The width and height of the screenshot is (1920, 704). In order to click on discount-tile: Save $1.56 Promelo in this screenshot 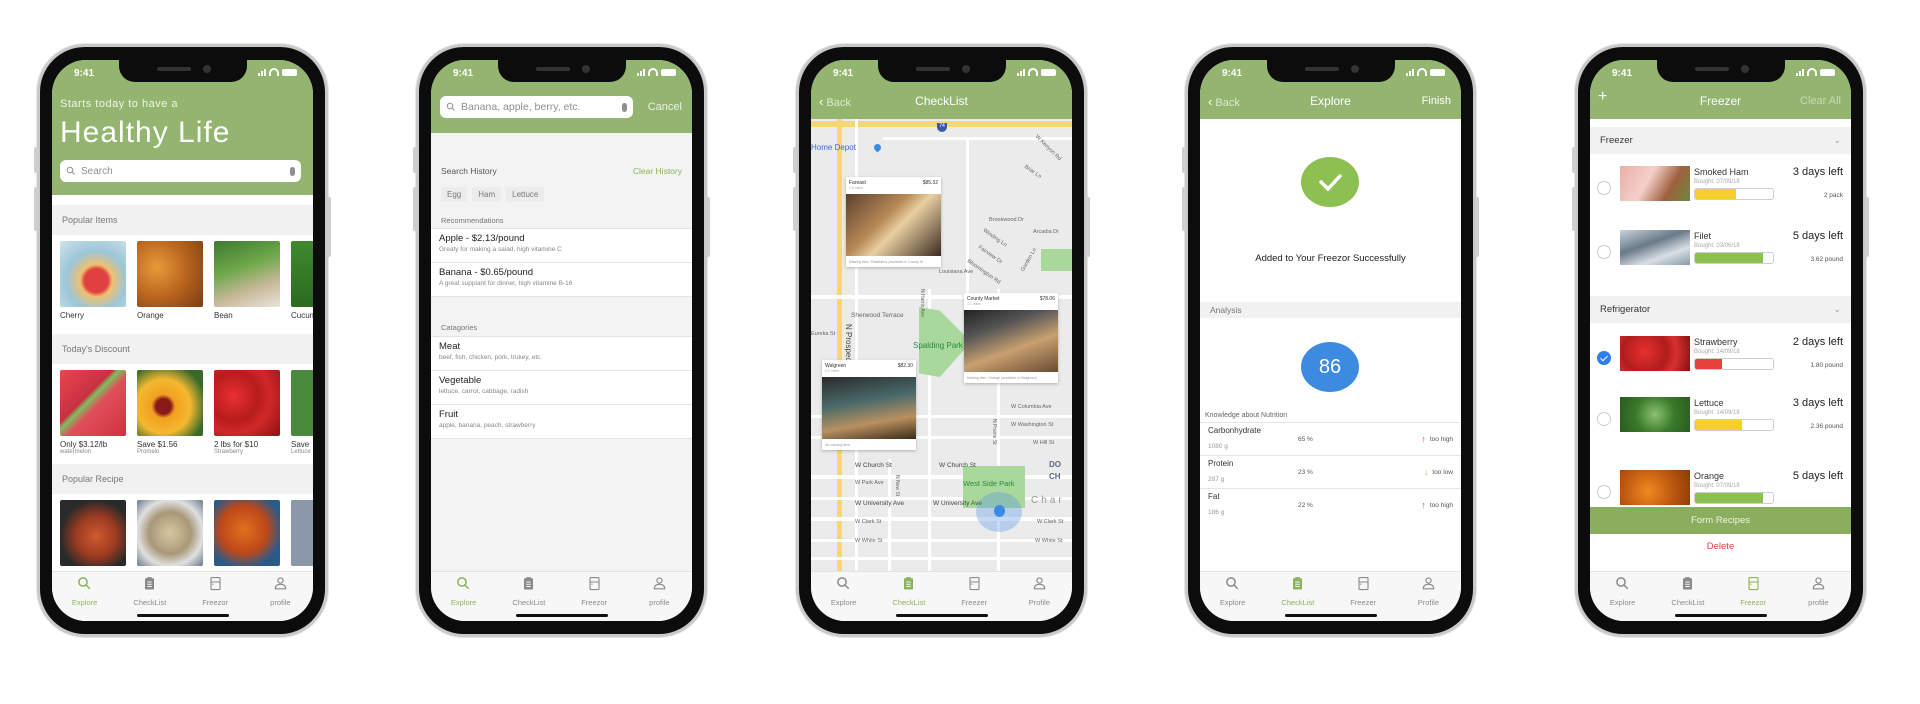, I will do `click(170, 412)`.